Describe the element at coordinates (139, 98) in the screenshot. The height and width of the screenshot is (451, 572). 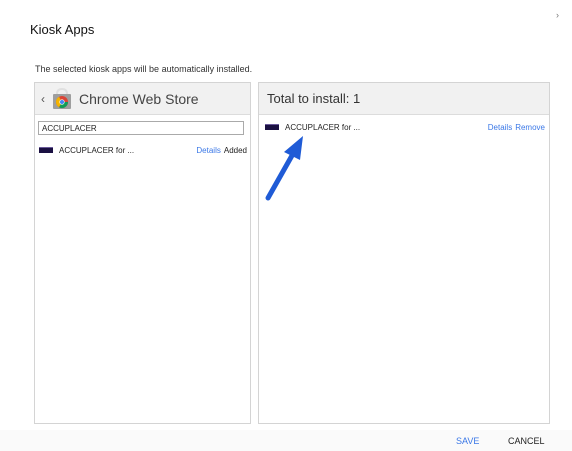
I see `store-title: Chrome Web Store` at that location.